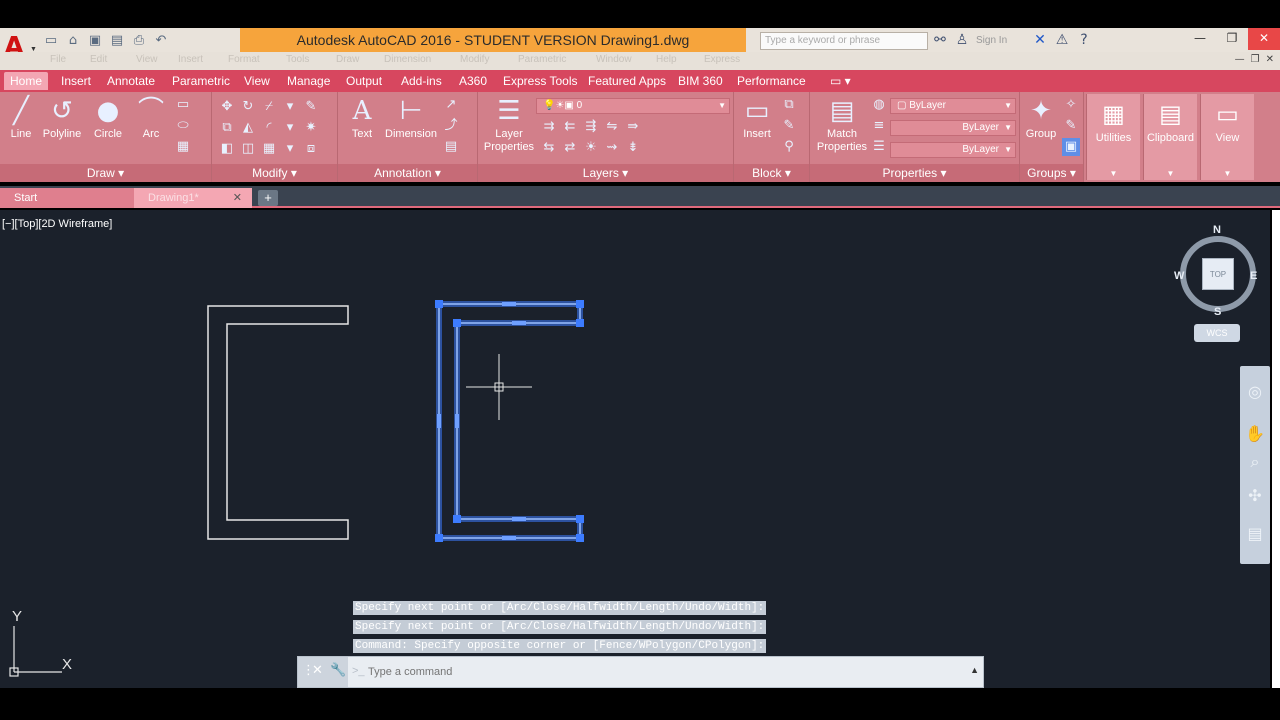 The width and height of the screenshot is (1280, 720). Describe the element at coordinates (1040, 40) in the screenshot. I see `exchange-apps-icon: ✕` at that location.